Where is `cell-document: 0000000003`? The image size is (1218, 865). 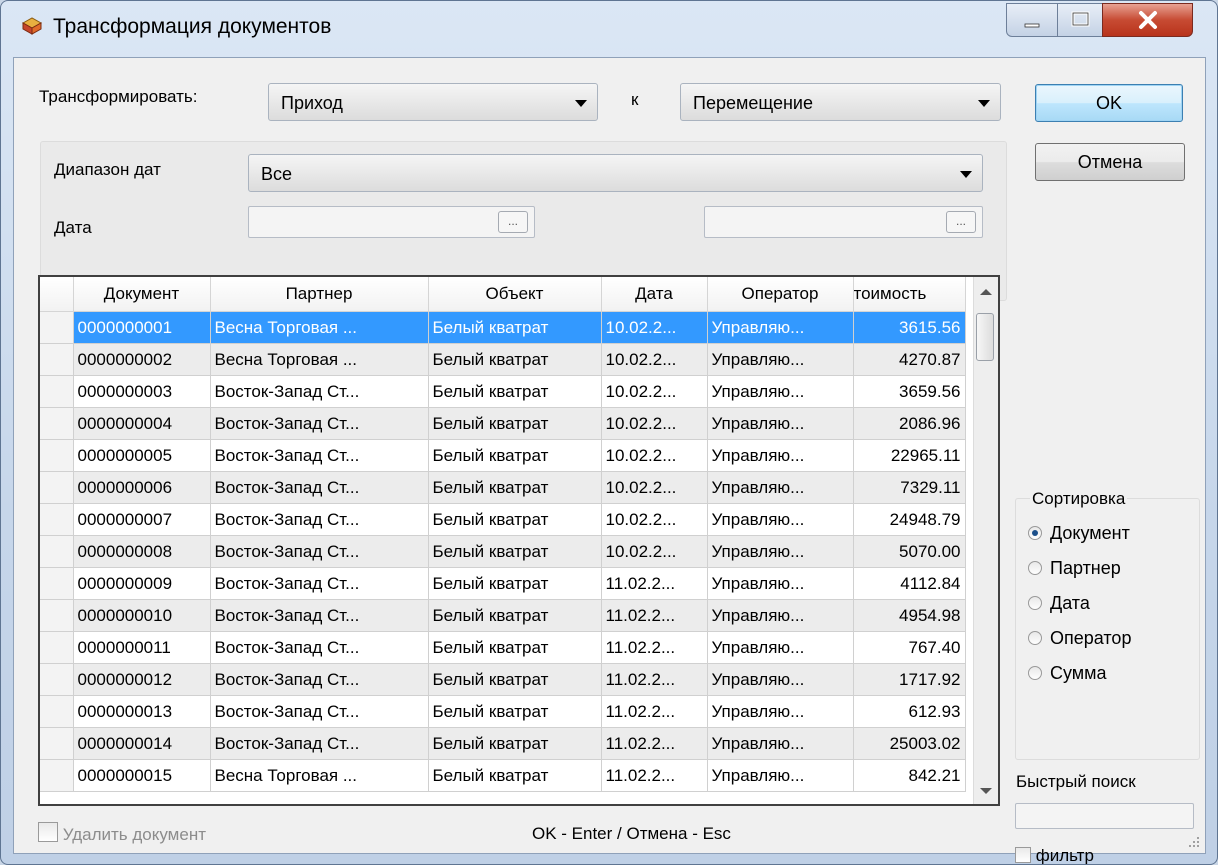
cell-document: 0000000003 is located at coordinates (142, 391).